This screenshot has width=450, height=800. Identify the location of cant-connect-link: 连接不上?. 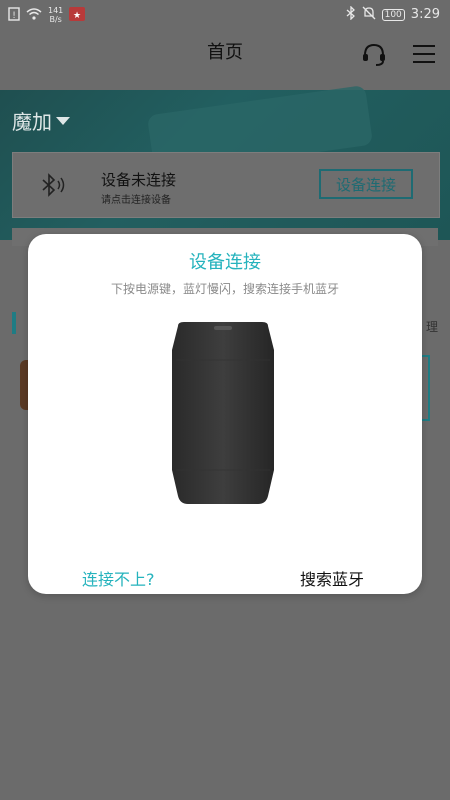
(118, 578).